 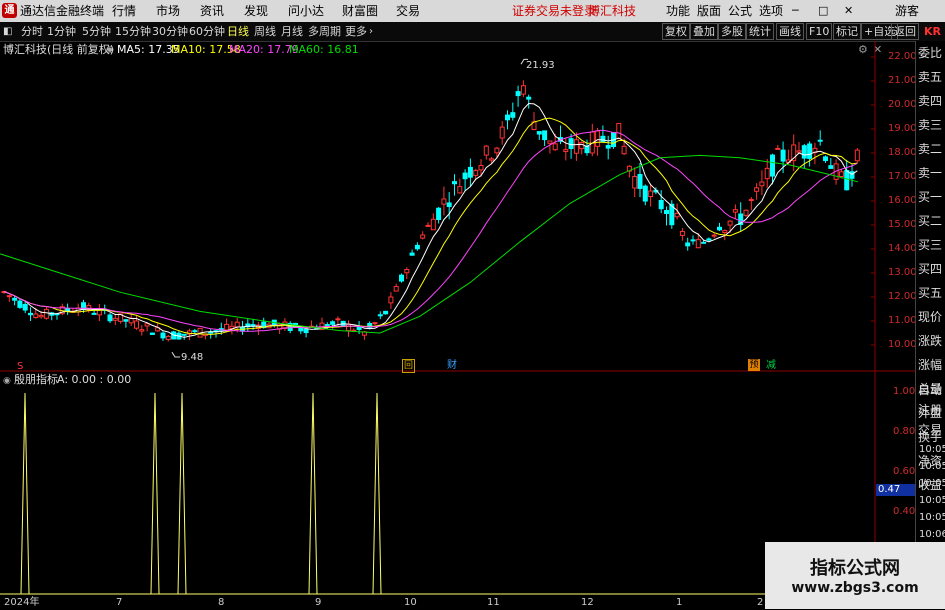 I want to click on tick-time: 10:06, so click(x=932, y=534).